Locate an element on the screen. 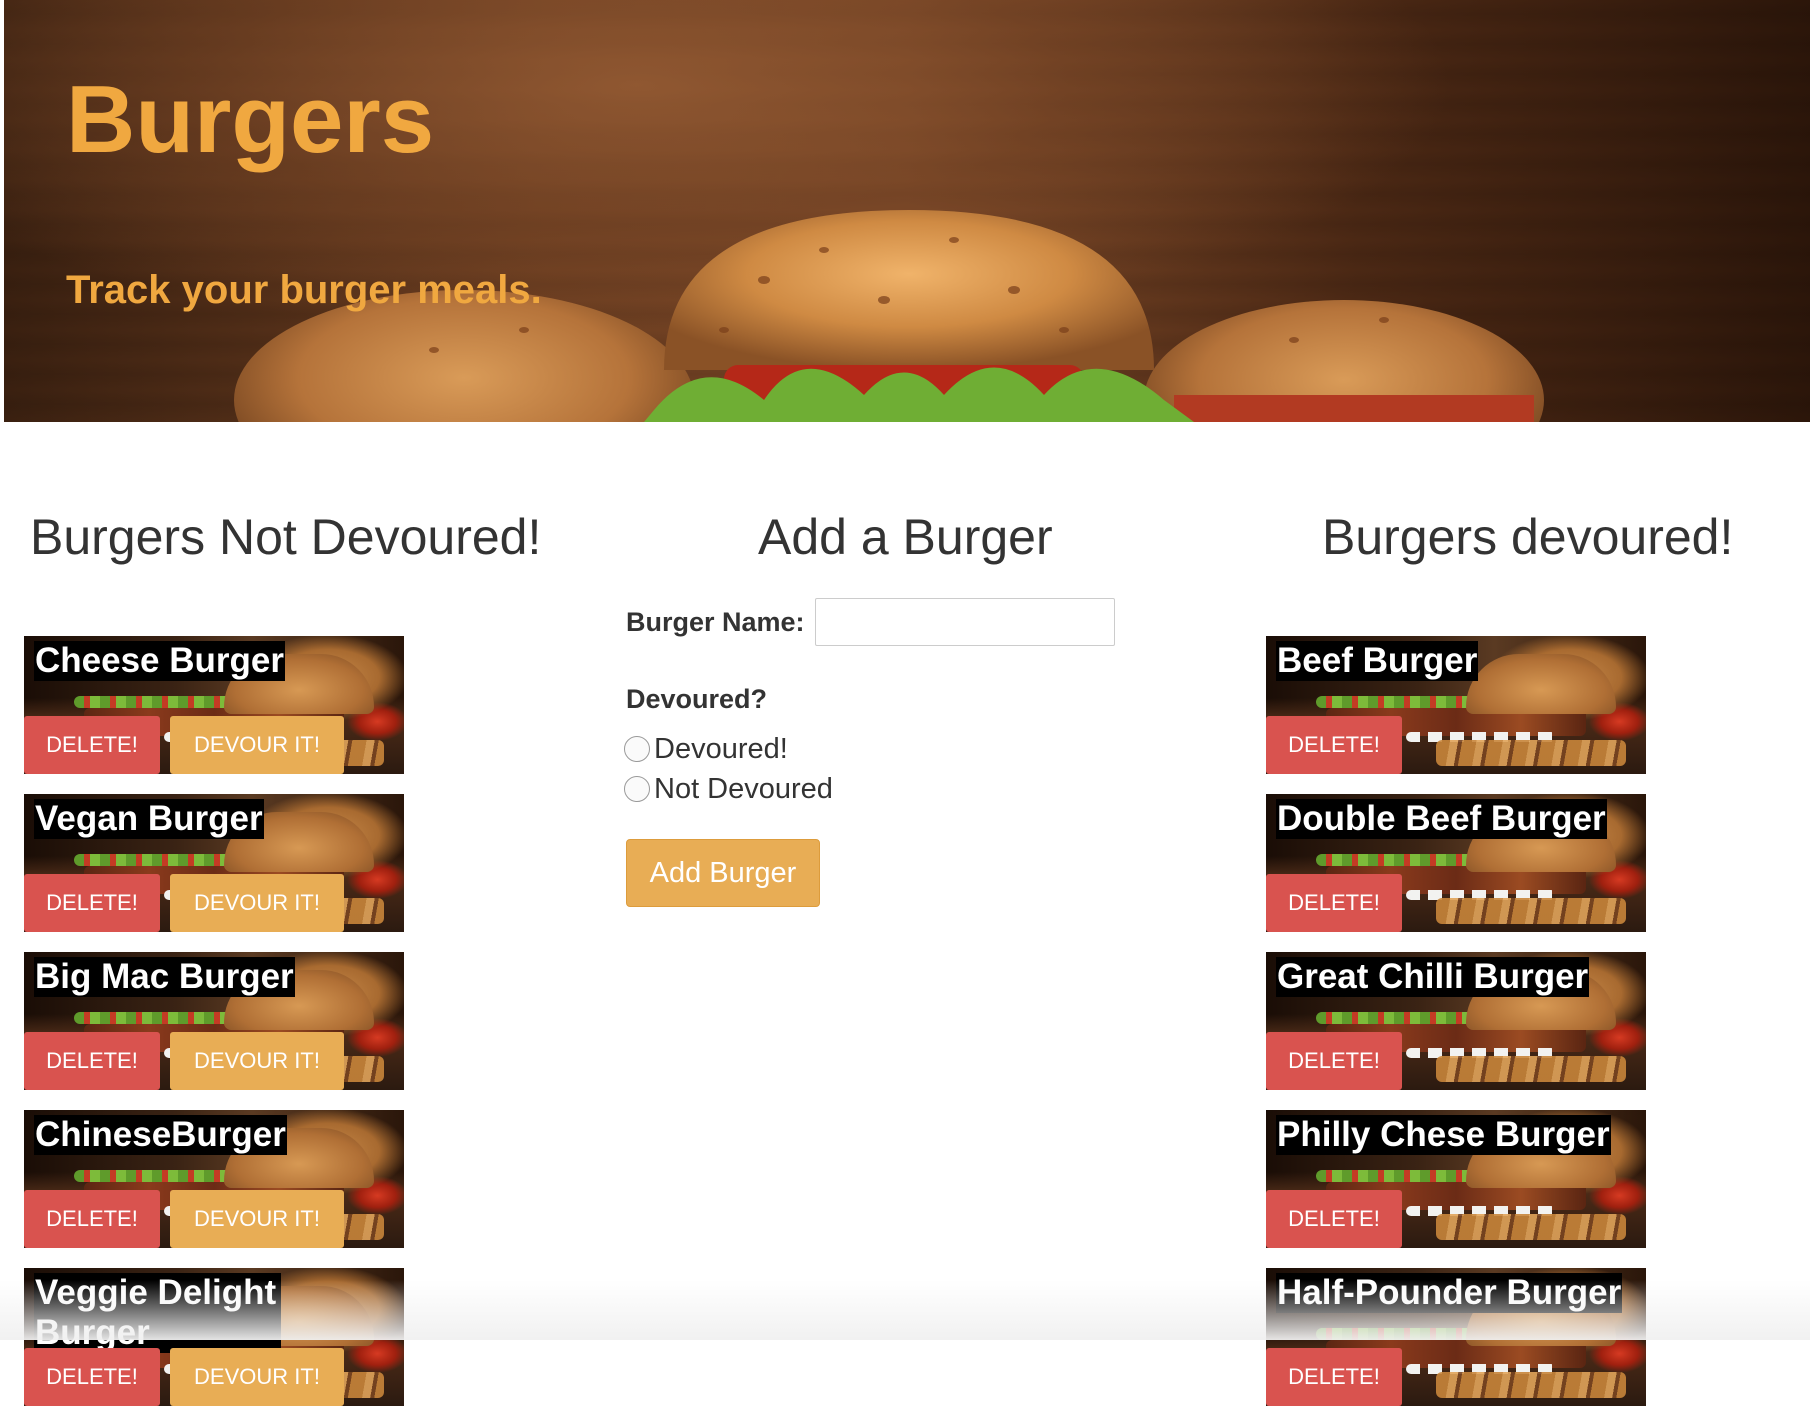  page-title: Burgers is located at coordinates (250, 120).